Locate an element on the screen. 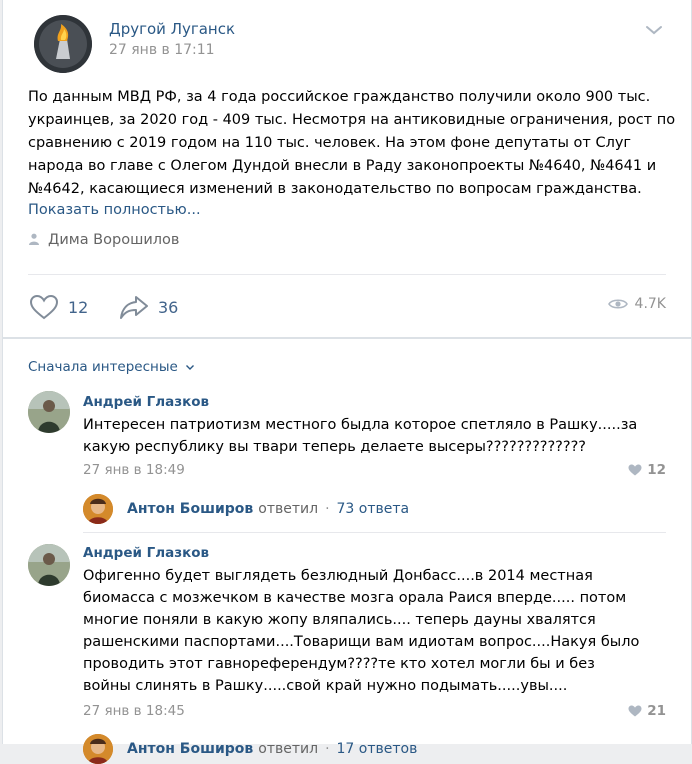 This screenshot has height=764, width=692. views-counter: 4.7K is located at coordinates (636, 304).